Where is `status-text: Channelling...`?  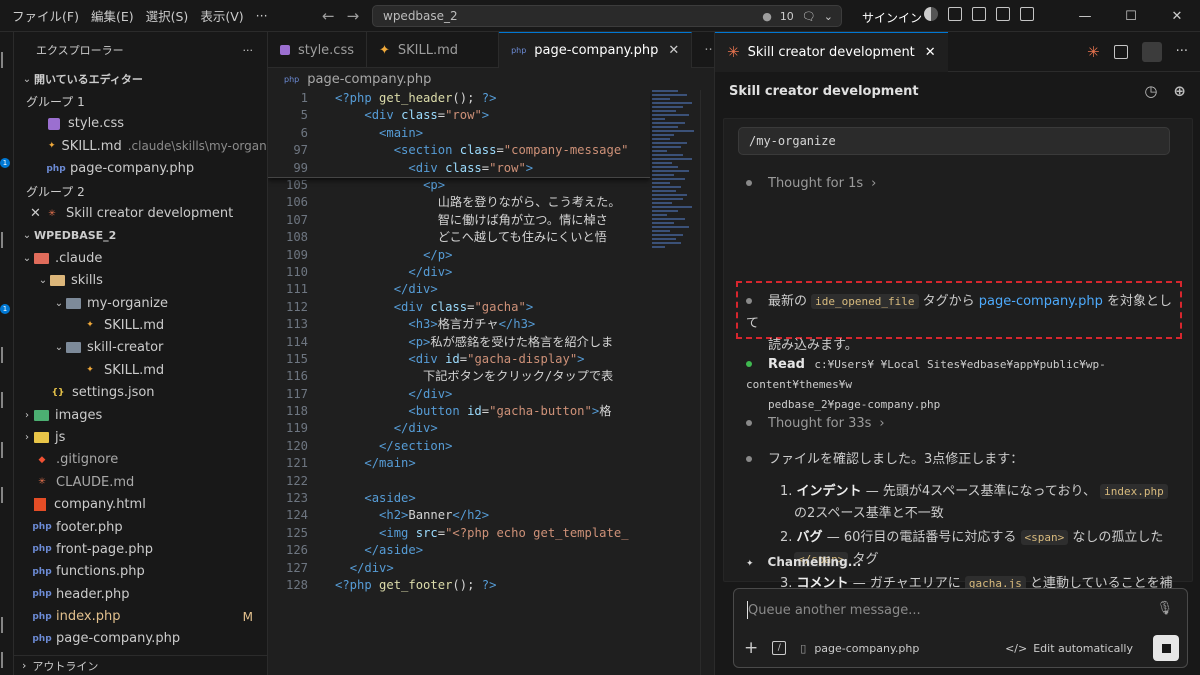 status-text: Channelling... is located at coordinates (814, 562).